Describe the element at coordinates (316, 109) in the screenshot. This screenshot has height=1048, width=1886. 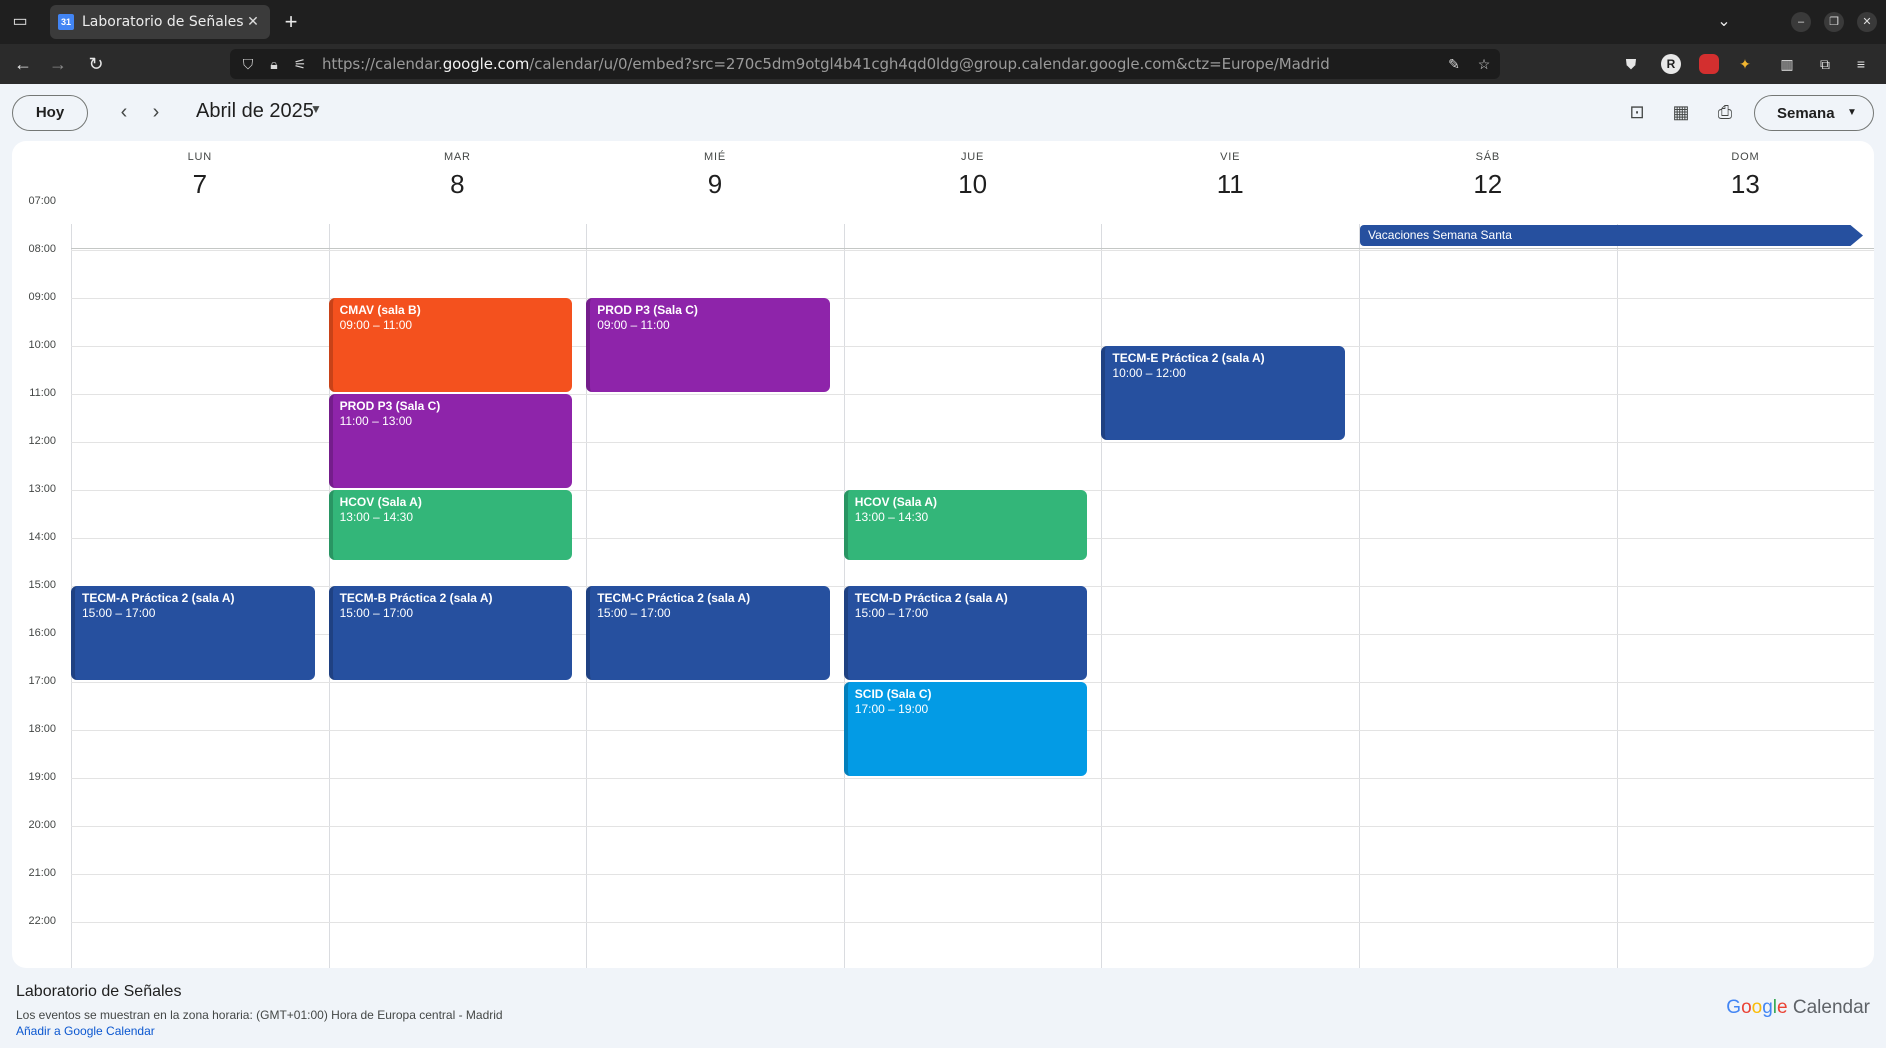
I see `month-dropdown-caret-icon: ▼` at that location.